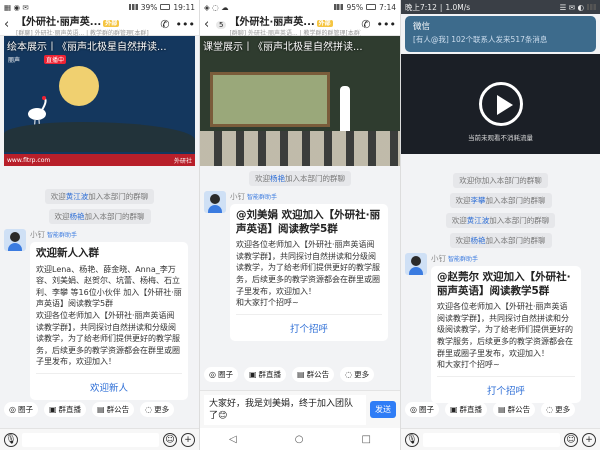 The height and width of the screenshot is (450, 600). I want to click on nav-home-icon: ○, so click(299, 439).